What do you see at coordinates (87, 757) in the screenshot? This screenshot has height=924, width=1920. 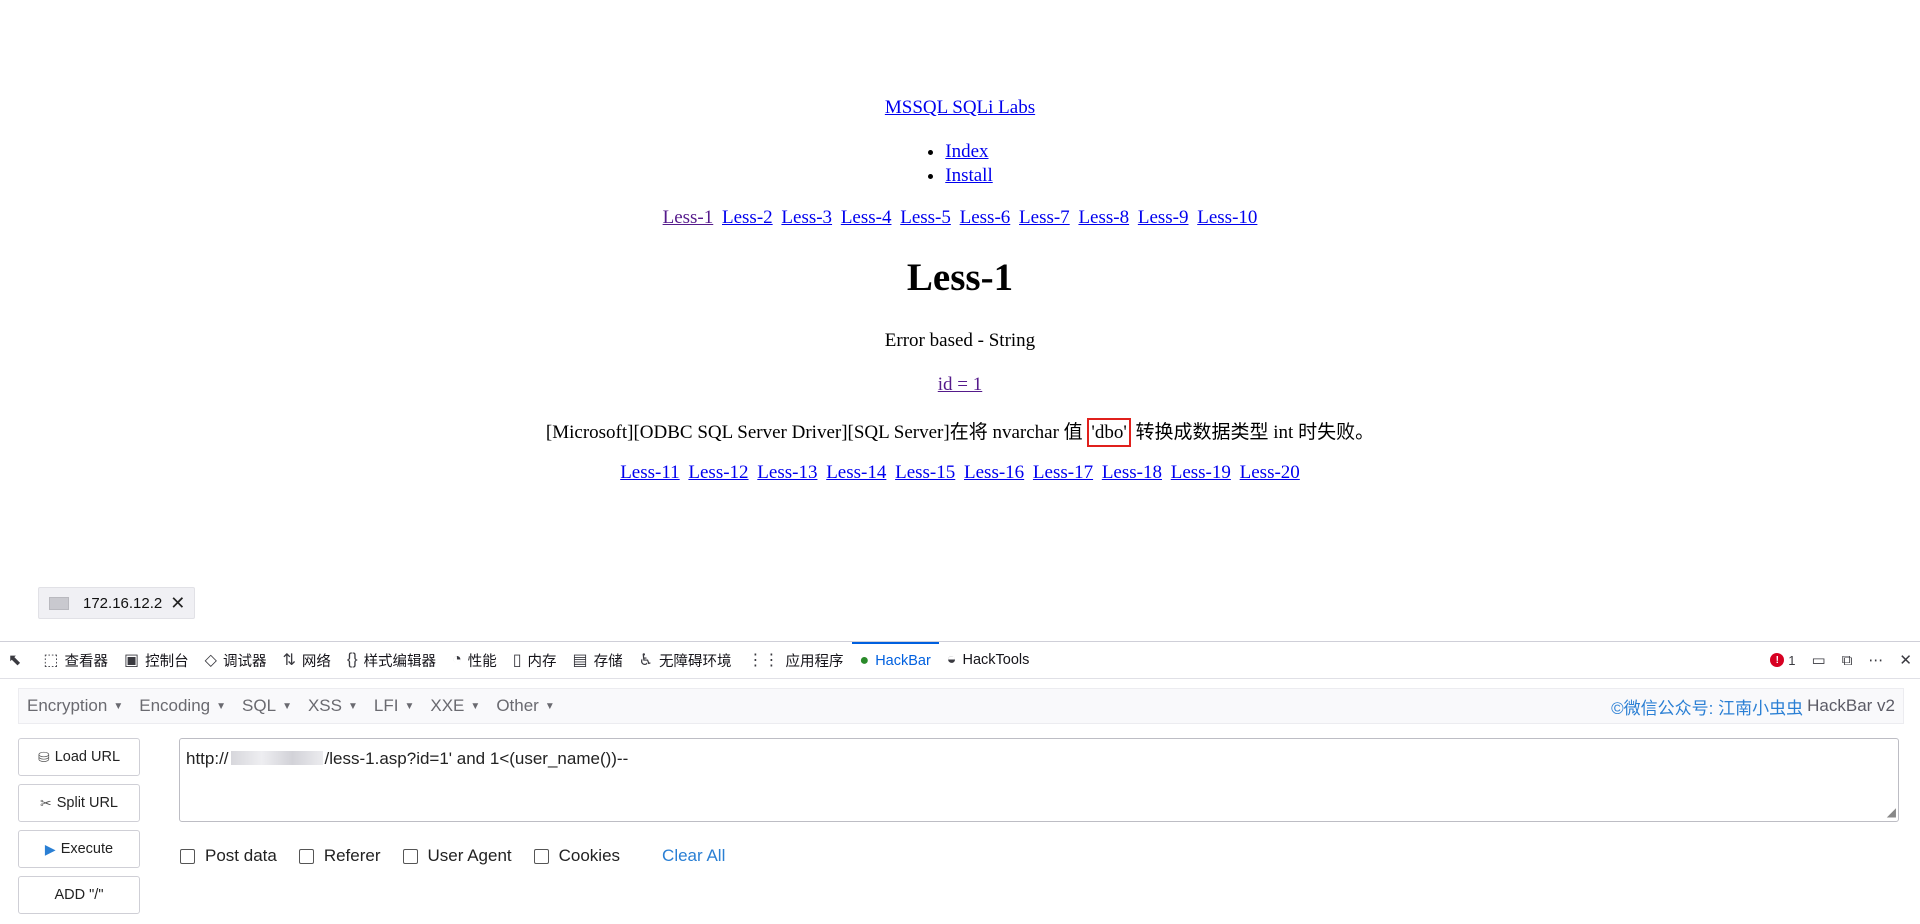 I see `button-label: Load URL` at bounding box center [87, 757].